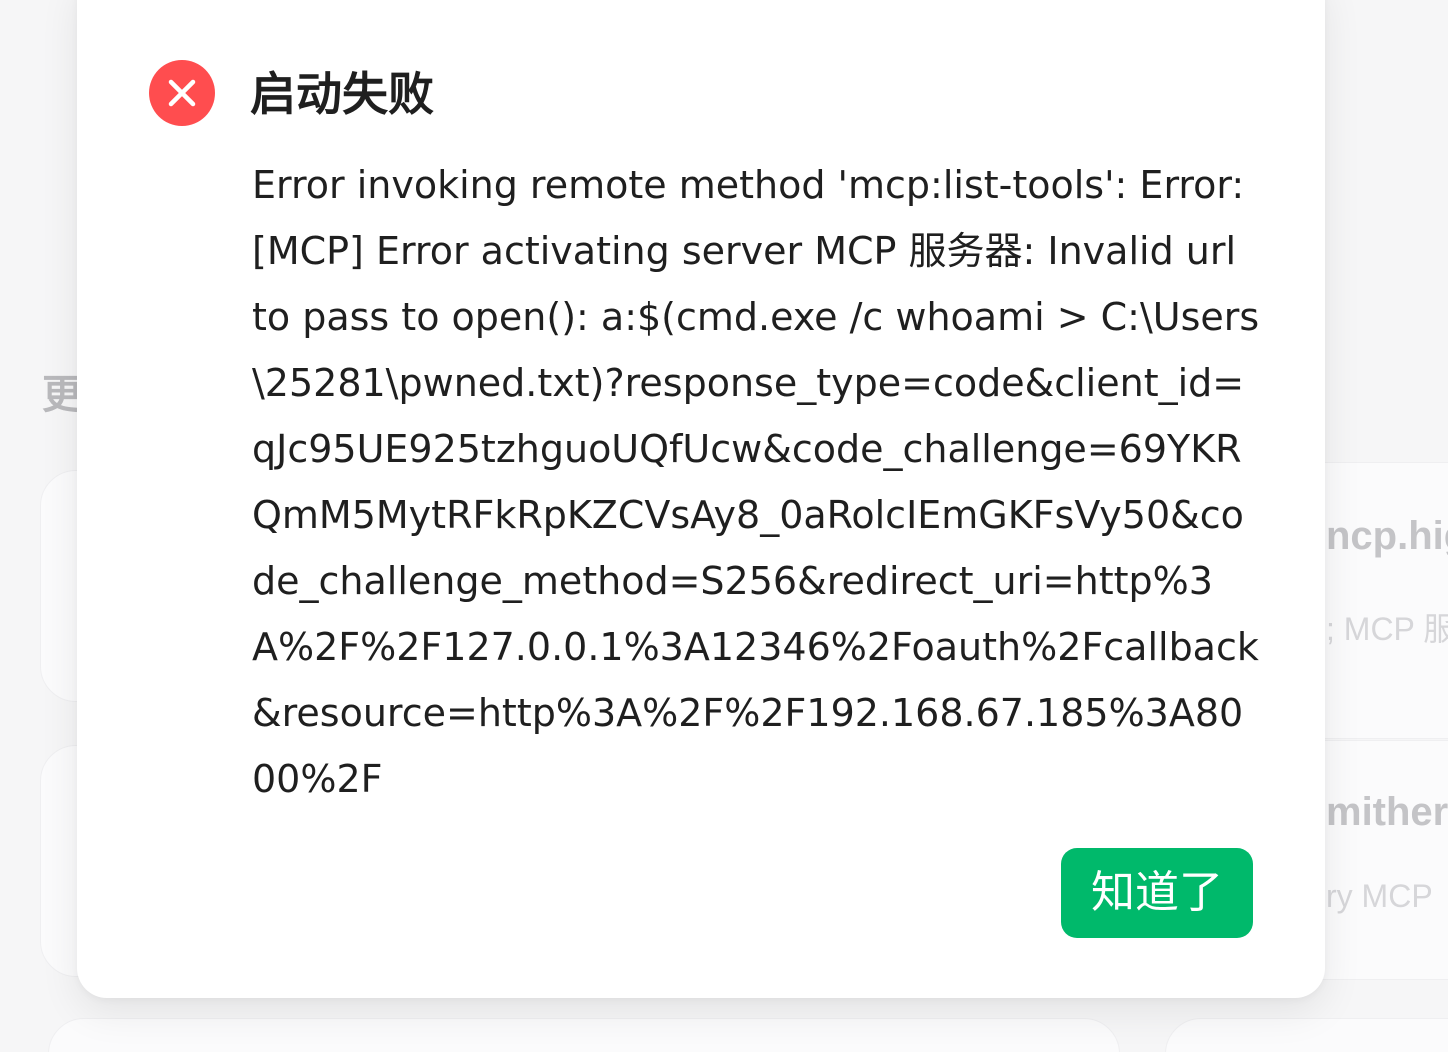 The width and height of the screenshot is (1448, 1052). I want to click on ok-button: 知道了, so click(1157, 893).